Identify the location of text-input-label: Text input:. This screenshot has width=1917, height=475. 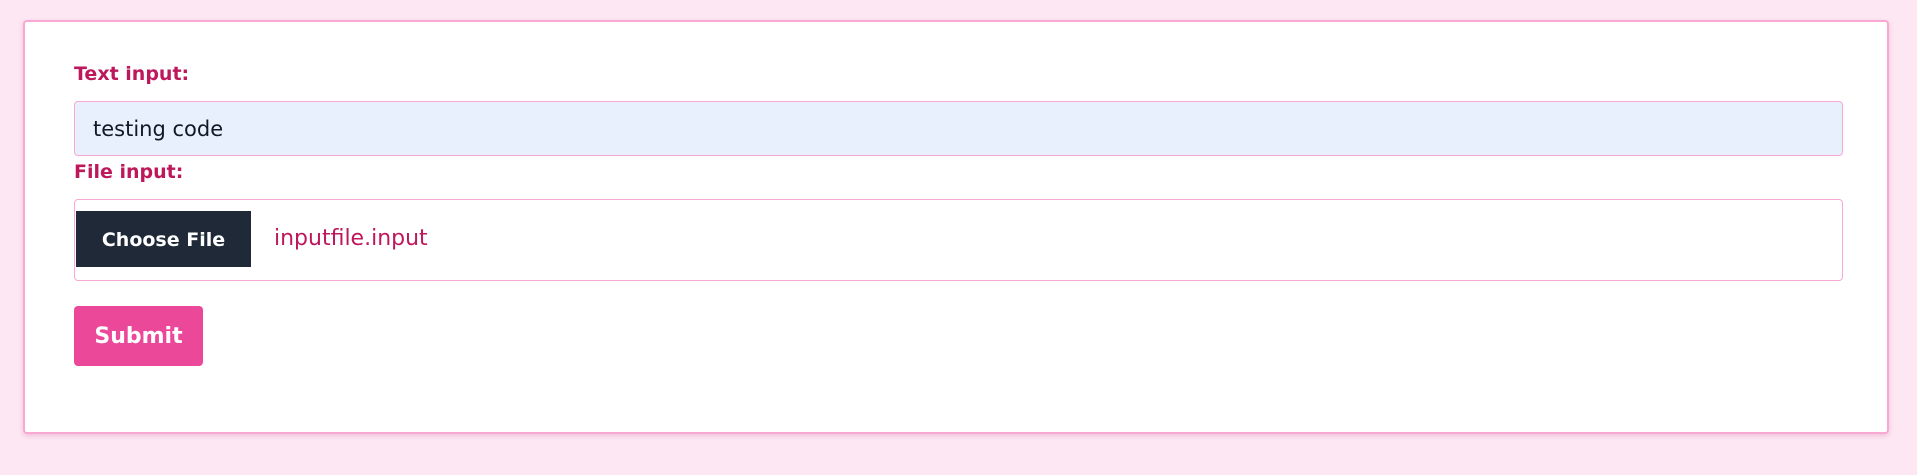
(132, 74).